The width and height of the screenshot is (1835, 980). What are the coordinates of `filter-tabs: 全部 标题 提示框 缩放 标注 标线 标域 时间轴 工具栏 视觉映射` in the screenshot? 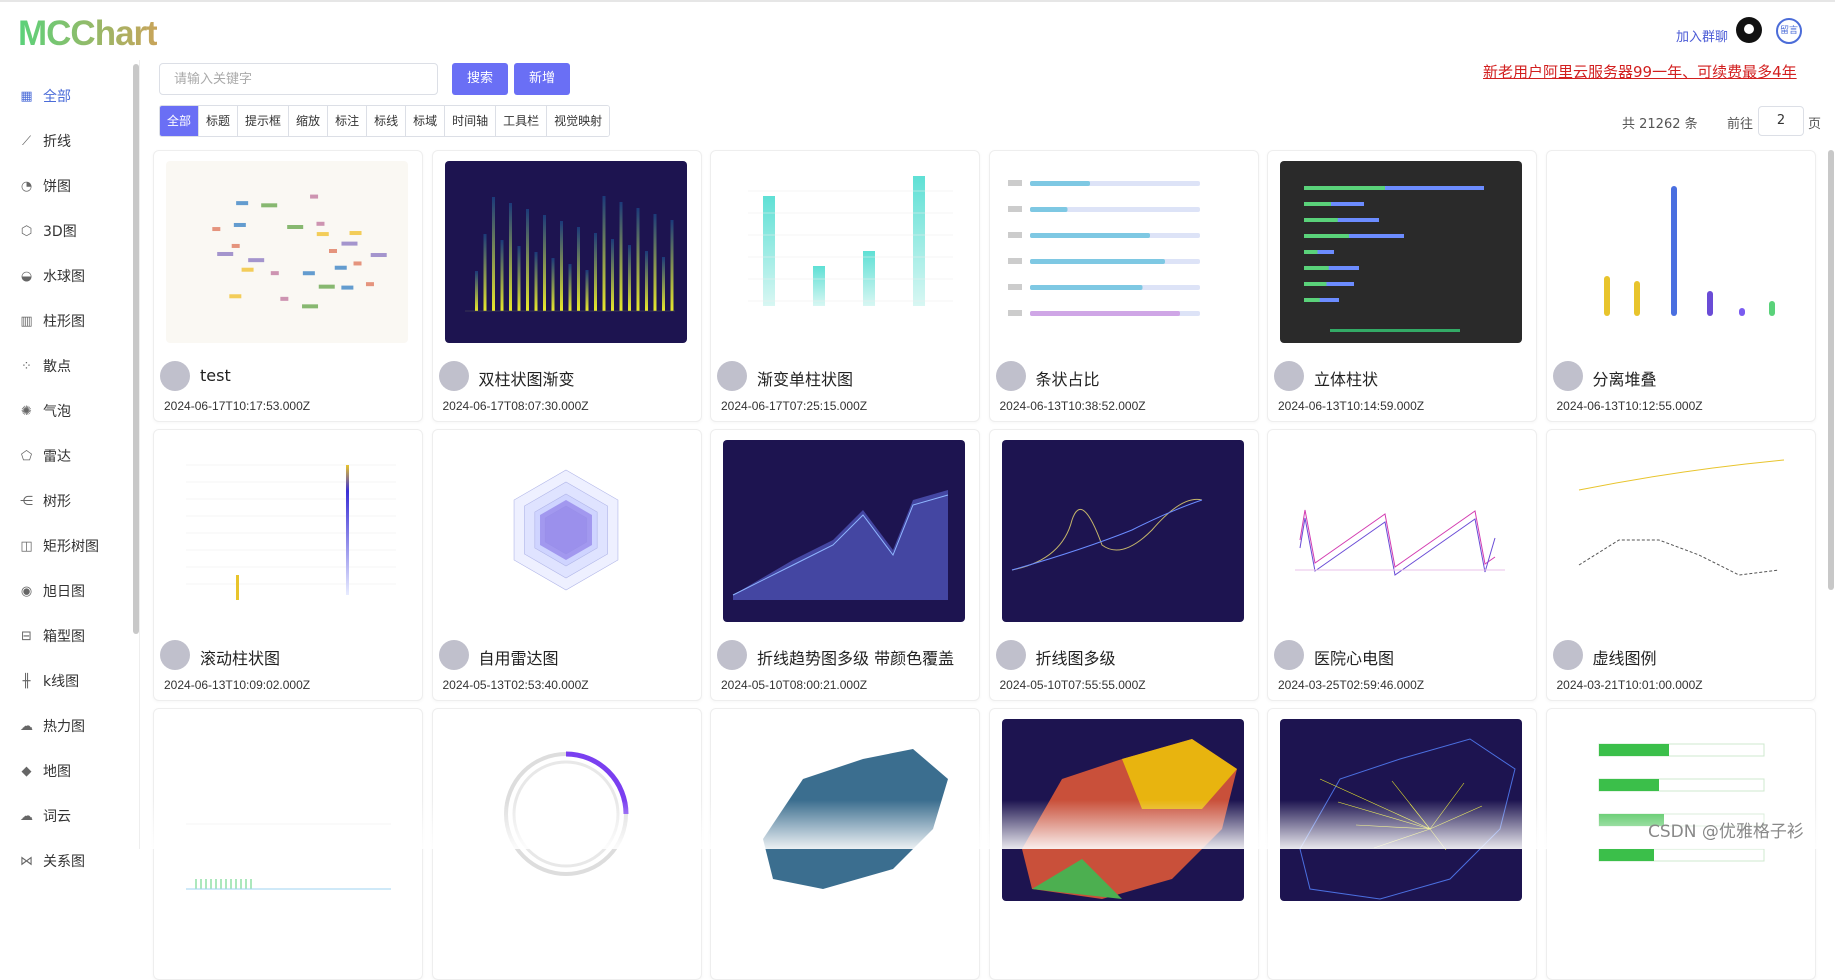 It's located at (385, 121).